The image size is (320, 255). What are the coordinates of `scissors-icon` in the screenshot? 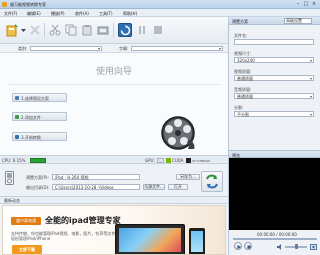 It's located at (55, 30).